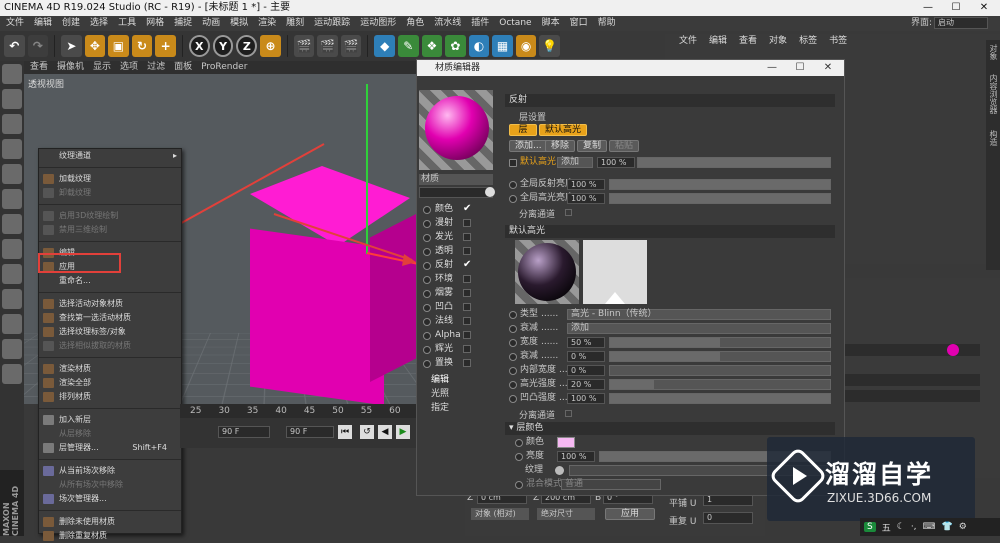 Image resolution: width=1000 pixels, height=543 pixels. What do you see at coordinates (467, 208) in the screenshot?
I see `checkmark-icon: ✔` at bounding box center [467, 208].